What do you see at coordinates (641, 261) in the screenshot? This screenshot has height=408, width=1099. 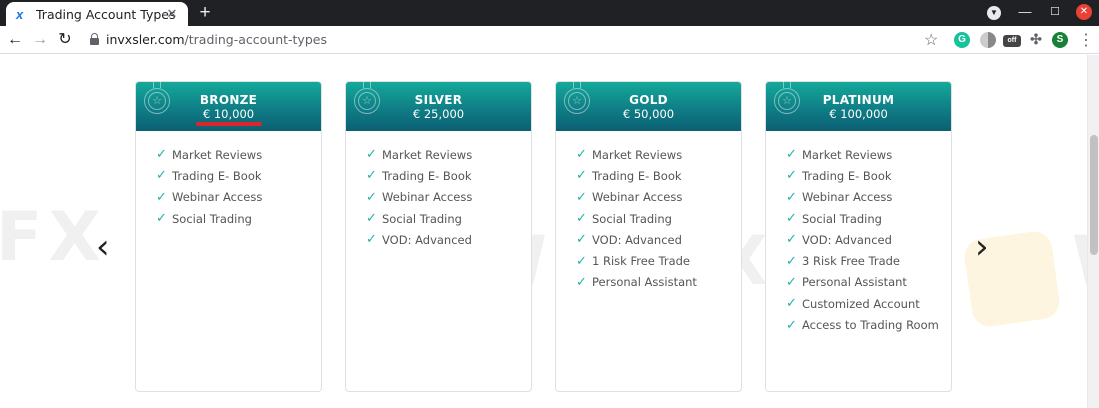 I see `feature-label: 1 Risk Free Trade` at bounding box center [641, 261].